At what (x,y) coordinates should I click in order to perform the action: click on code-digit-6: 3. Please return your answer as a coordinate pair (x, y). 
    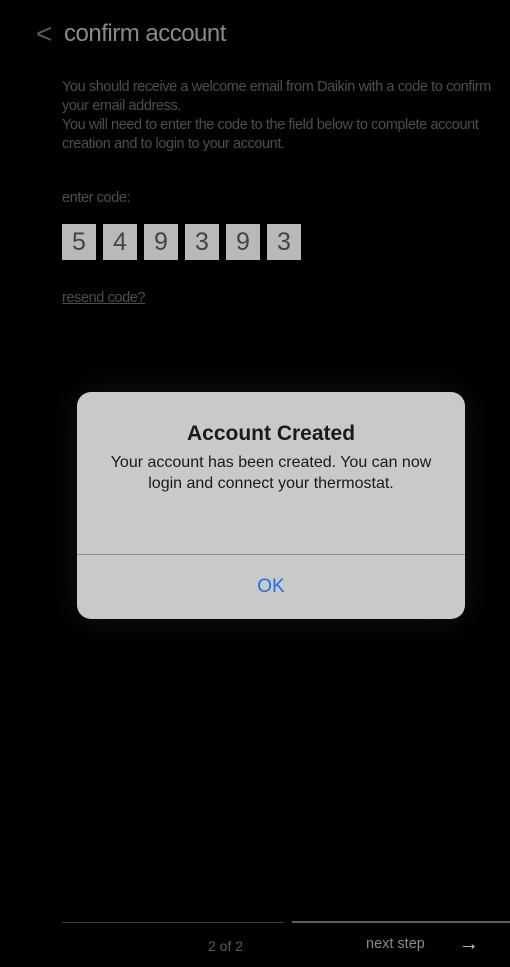
    Looking at the image, I should click on (284, 242).